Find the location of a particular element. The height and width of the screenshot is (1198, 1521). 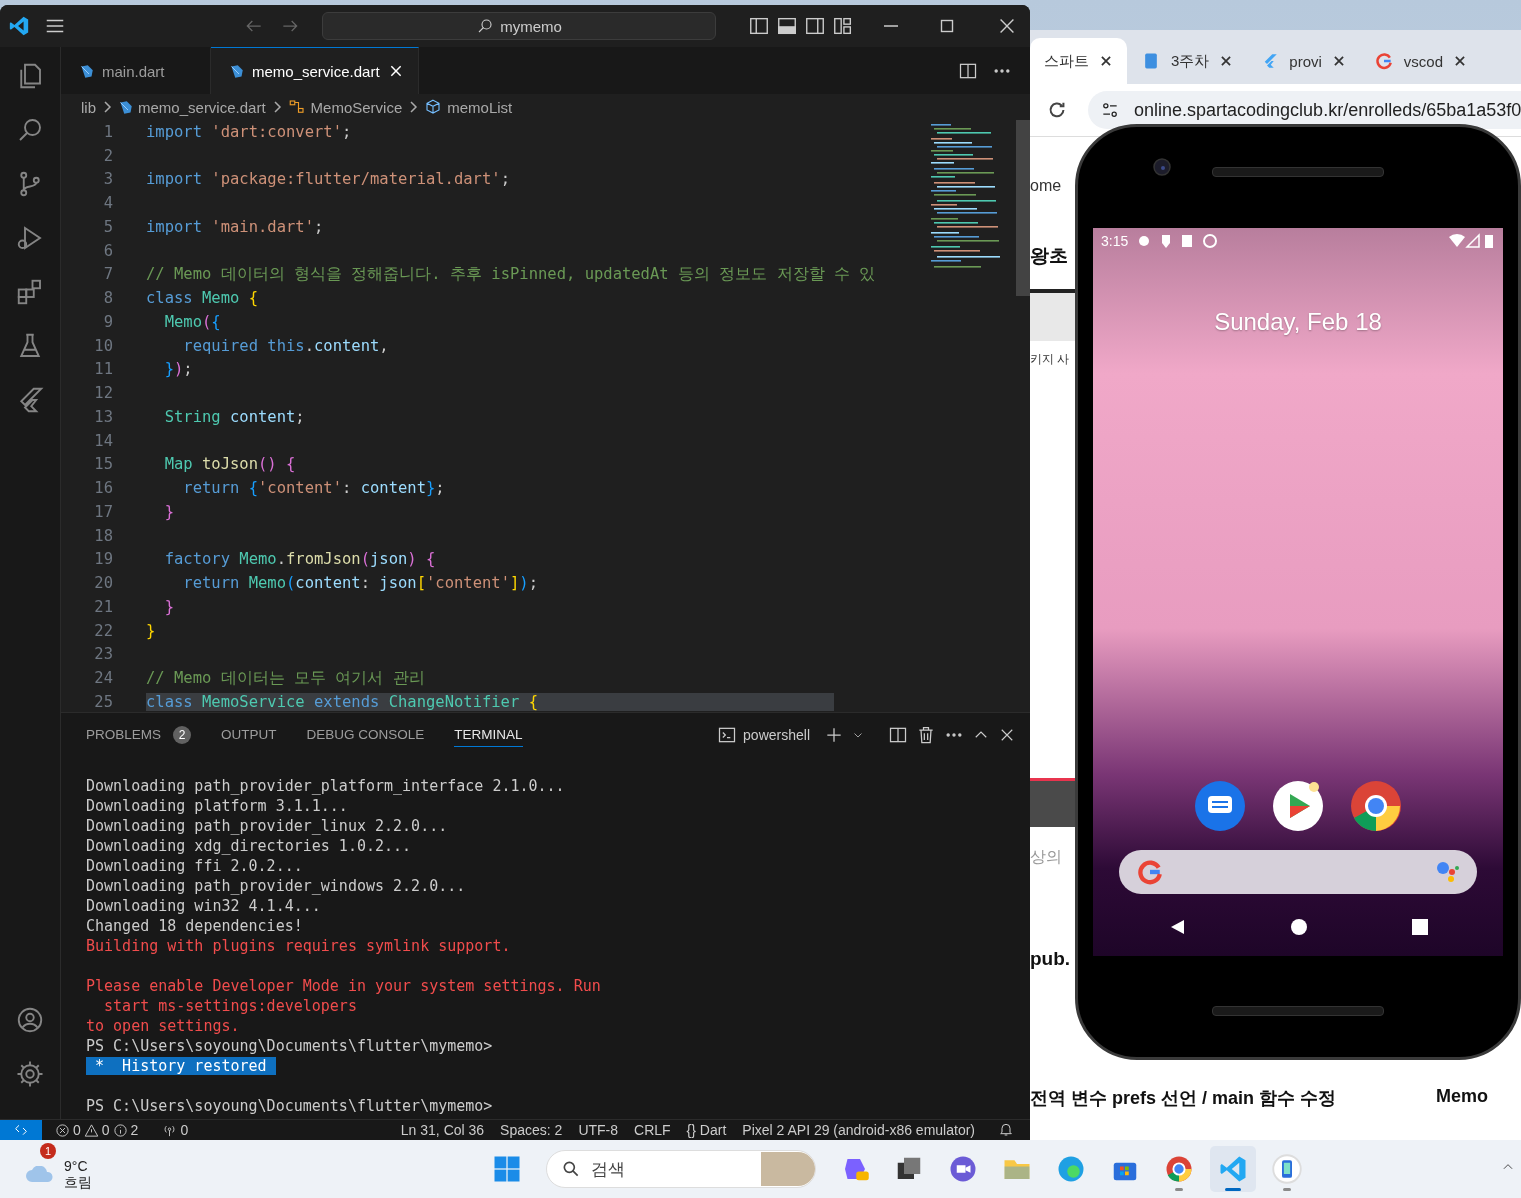

play-store-app-icon is located at coordinates (1298, 806).